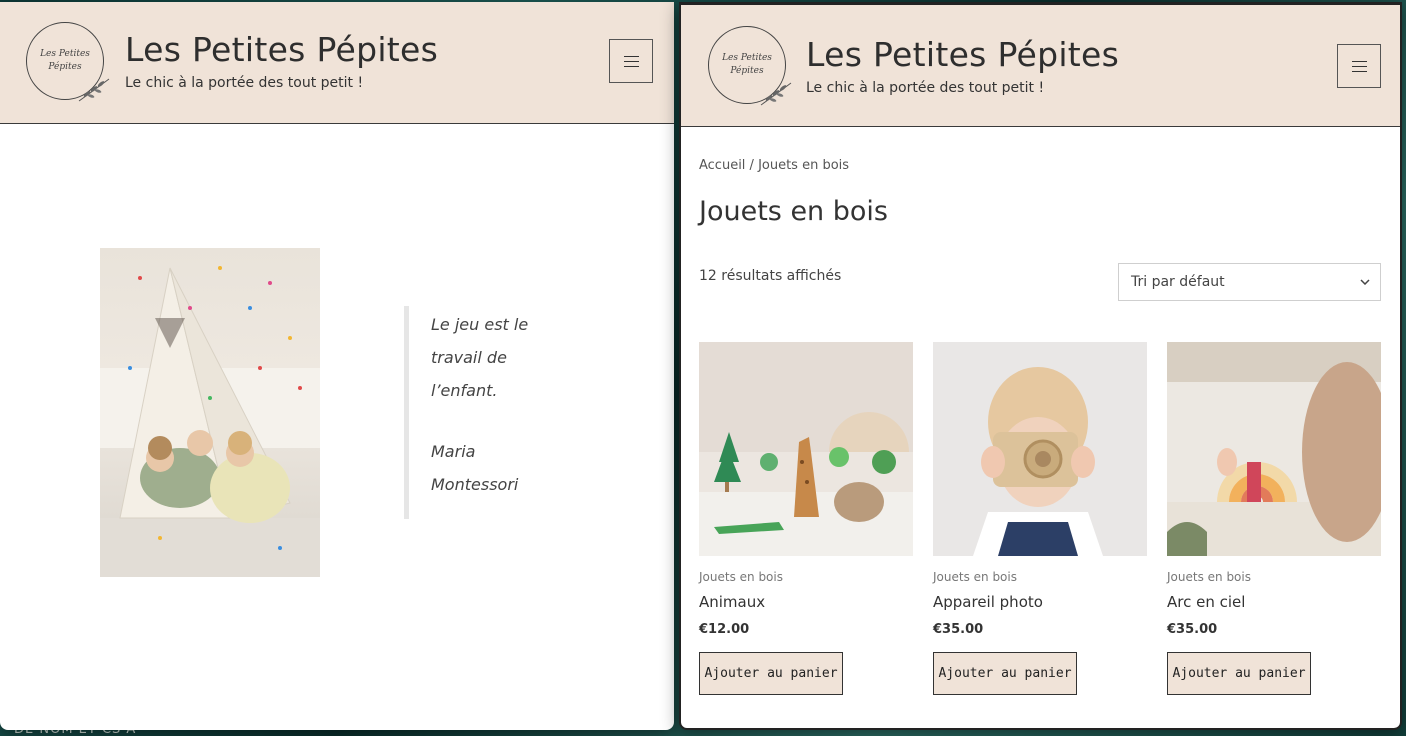 The width and height of the screenshot is (1406, 736). What do you see at coordinates (469, 357) in the screenshot?
I see `quote-line-2: travail de` at bounding box center [469, 357].